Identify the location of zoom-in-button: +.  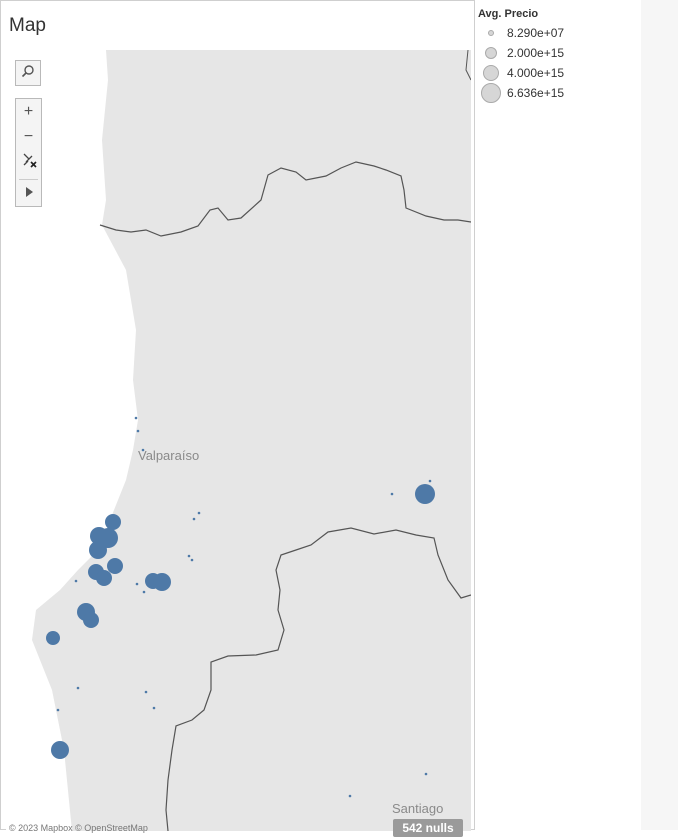
(28, 111).